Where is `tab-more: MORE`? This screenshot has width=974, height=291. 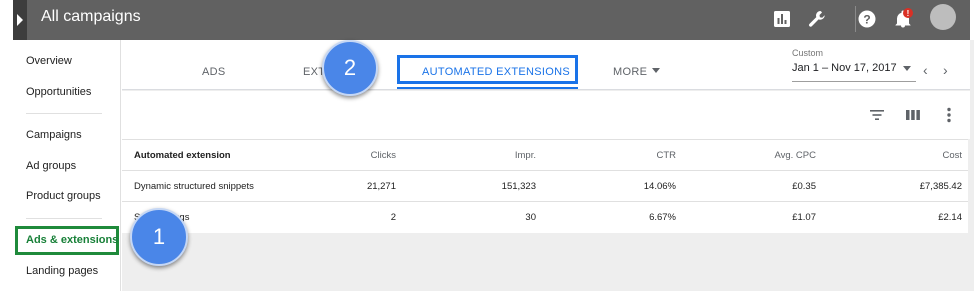 tab-more: MORE is located at coordinates (637, 72).